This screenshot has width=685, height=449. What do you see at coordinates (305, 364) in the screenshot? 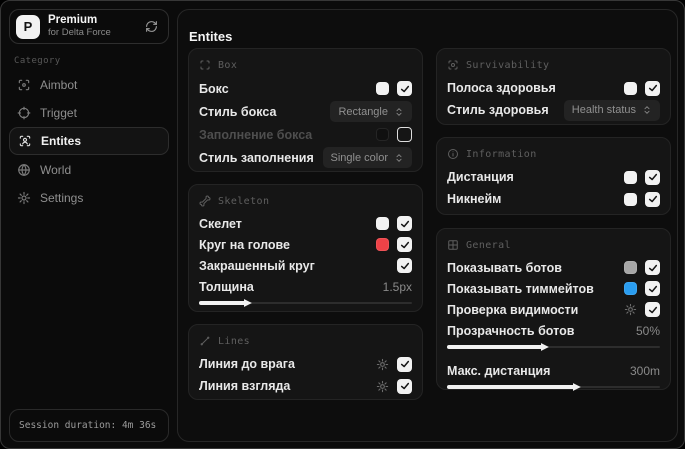
I see `setting-row: Линия до врага` at bounding box center [305, 364].